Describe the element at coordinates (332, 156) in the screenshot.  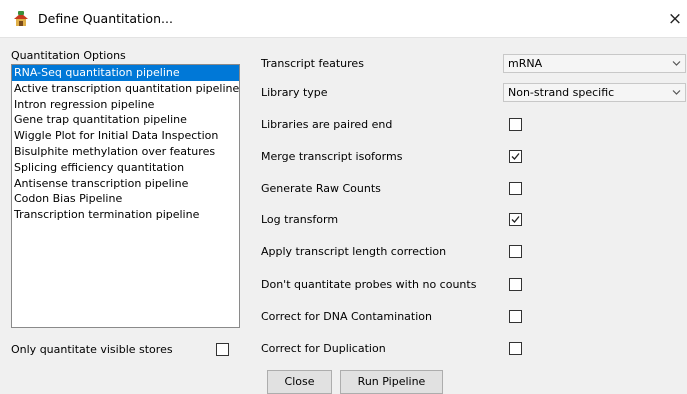
I see `merge-isoforms-label: Merge transcript isoforms` at that location.